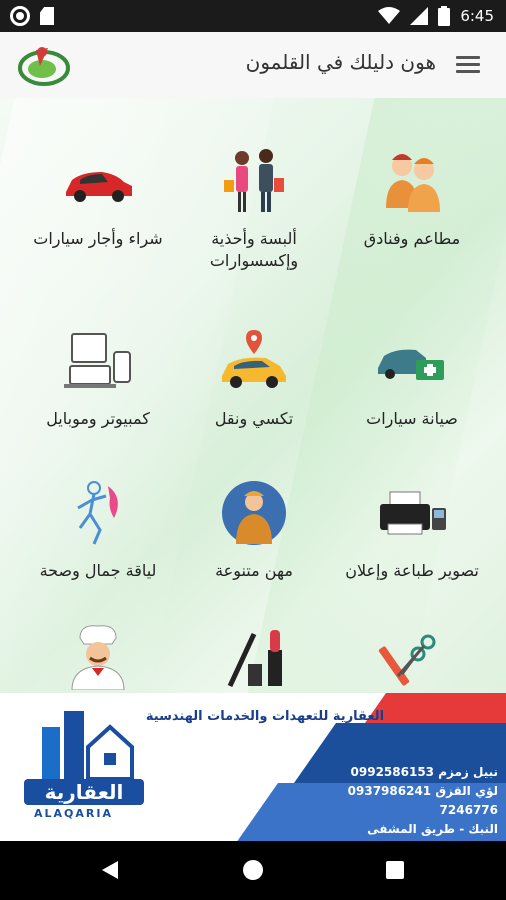 The width and height of the screenshot is (506, 900). I want to click on taxi-icon, so click(254, 359).